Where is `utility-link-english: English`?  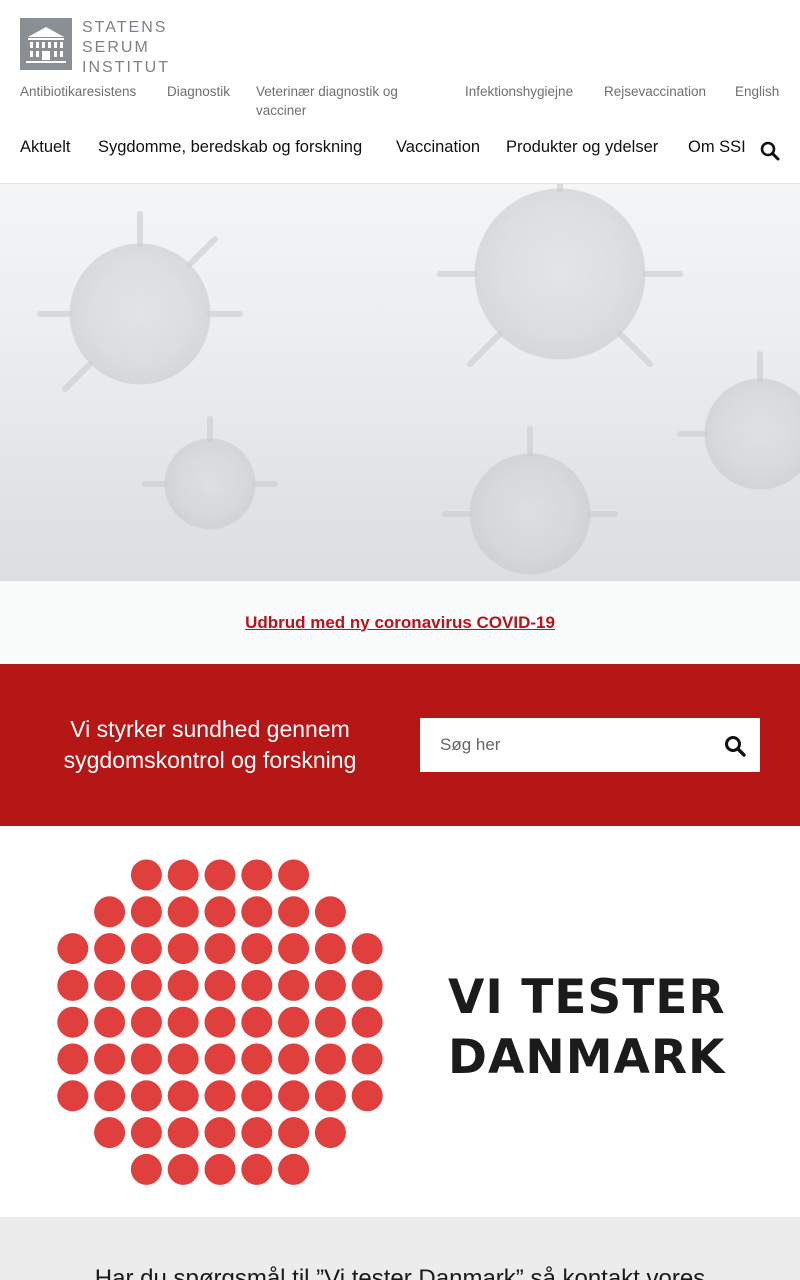
utility-link-english: English is located at coordinates (757, 91).